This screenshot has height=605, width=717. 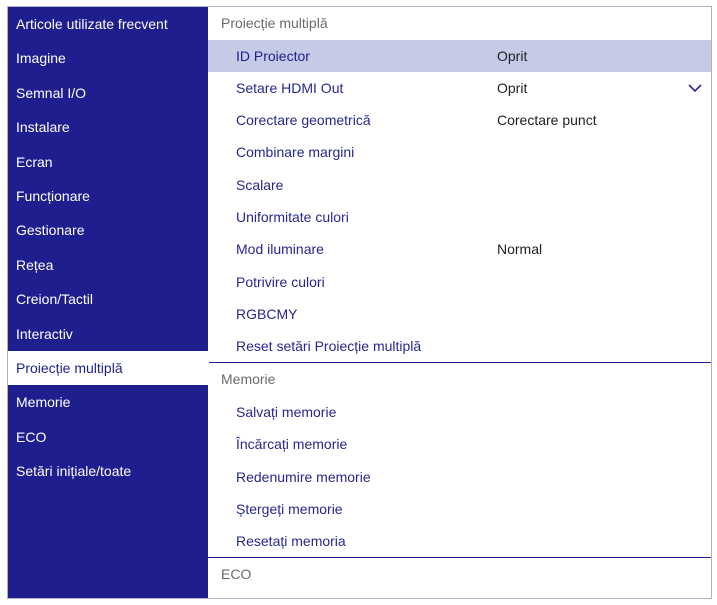 What do you see at coordinates (459, 249) in the screenshot?
I see `row-mod-iluminare: Mod iluminare Normal` at bounding box center [459, 249].